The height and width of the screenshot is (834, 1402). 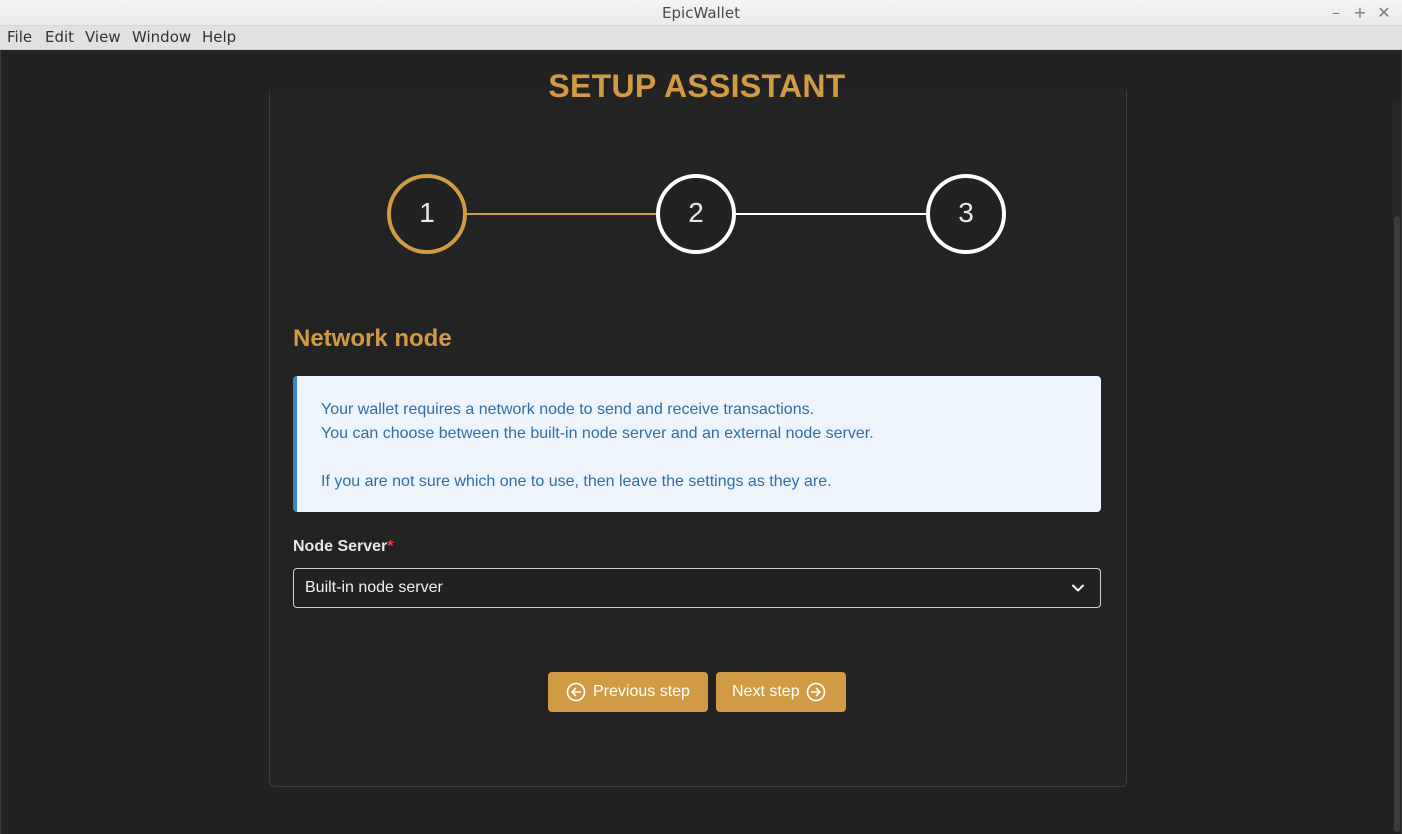 I want to click on page-title: SETUP ASSISTANT, so click(x=697, y=86).